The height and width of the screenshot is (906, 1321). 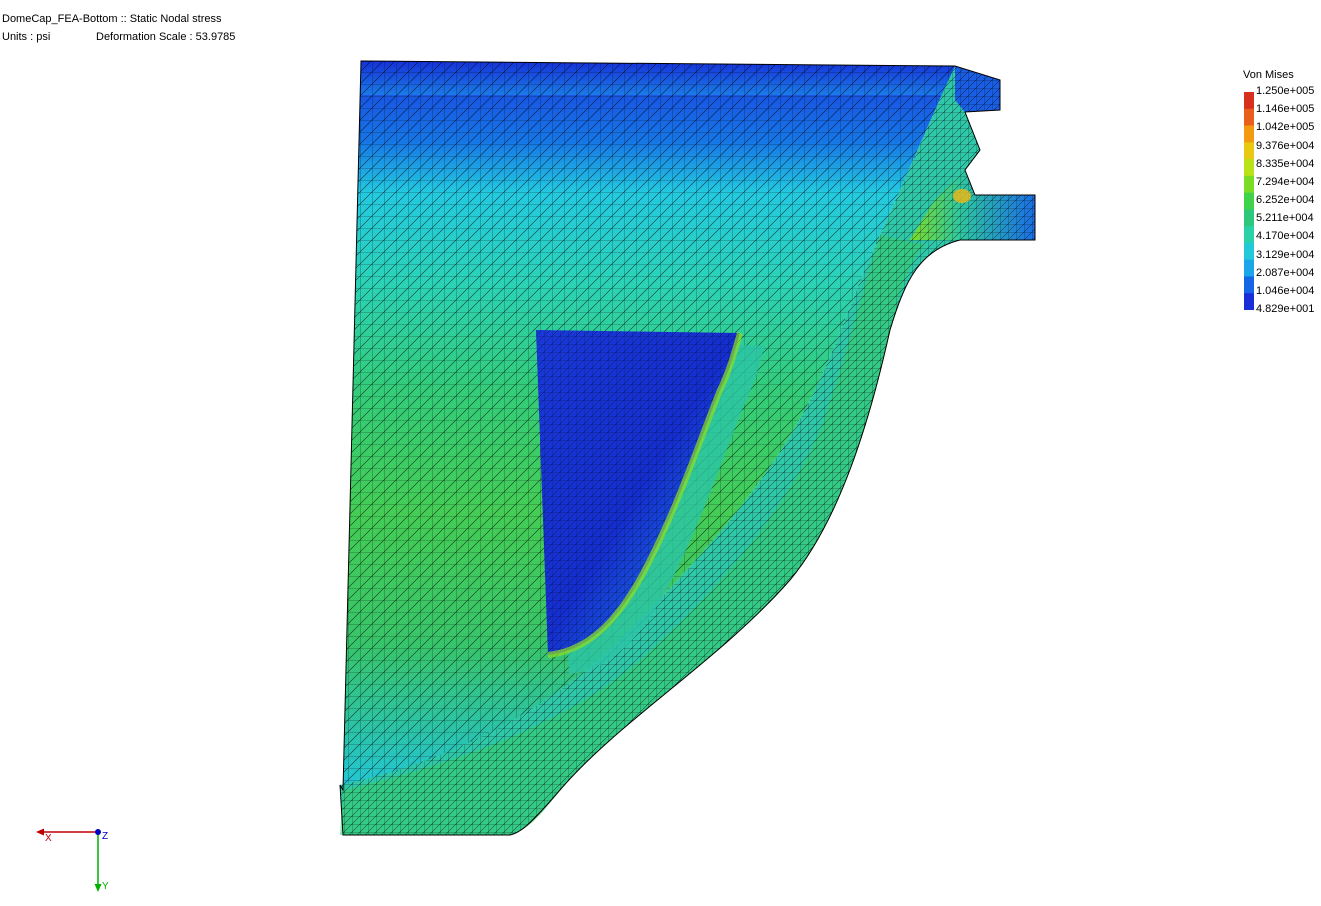 What do you see at coordinates (98, 832) in the screenshot?
I see `z-axis-dot` at bounding box center [98, 832].